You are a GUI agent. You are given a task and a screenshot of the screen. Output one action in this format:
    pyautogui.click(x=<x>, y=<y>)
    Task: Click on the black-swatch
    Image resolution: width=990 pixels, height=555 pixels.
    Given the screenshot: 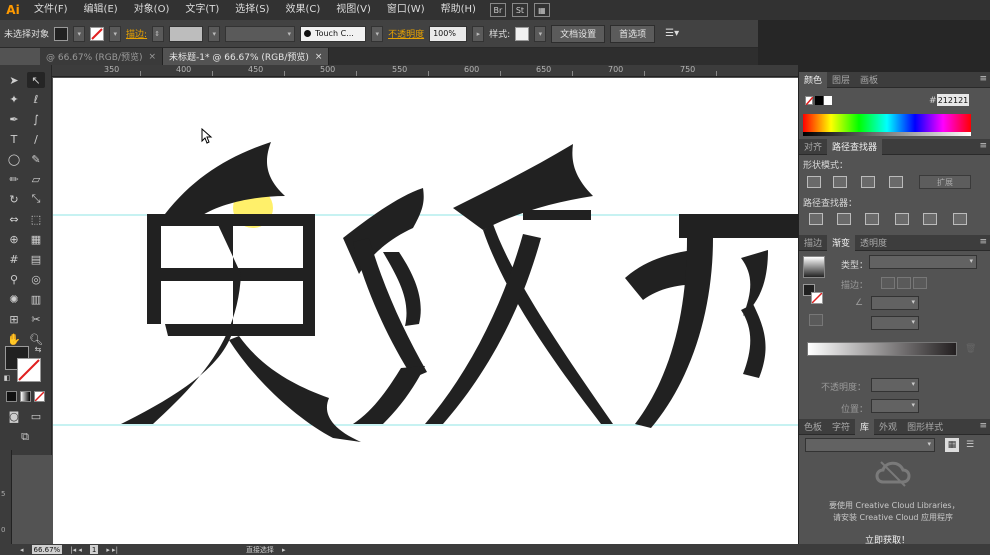 What is the action you would take?
    pyautogui.click(x=819, y=100)
    